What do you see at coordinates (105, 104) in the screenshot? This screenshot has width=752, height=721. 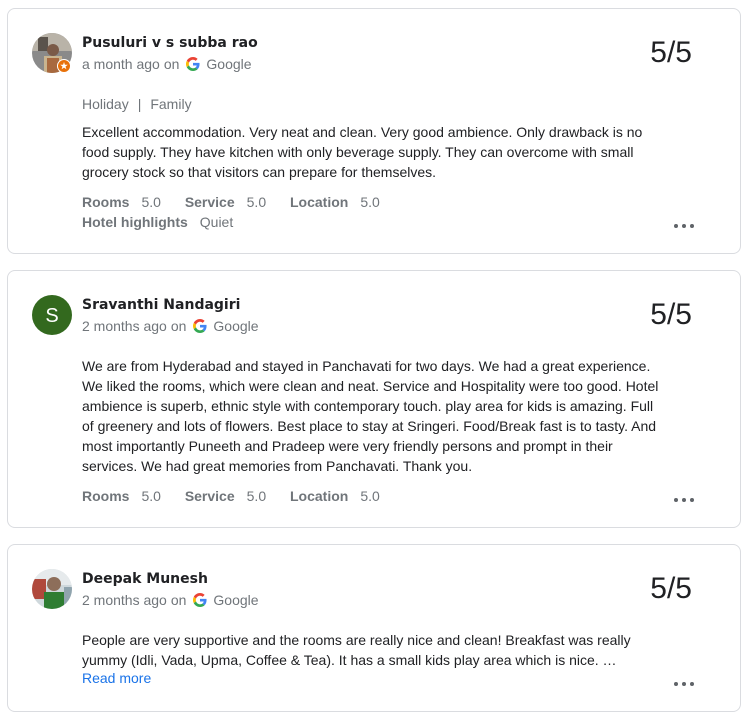 I see `trip-type: Holiday` at bounding box center [105, 104].